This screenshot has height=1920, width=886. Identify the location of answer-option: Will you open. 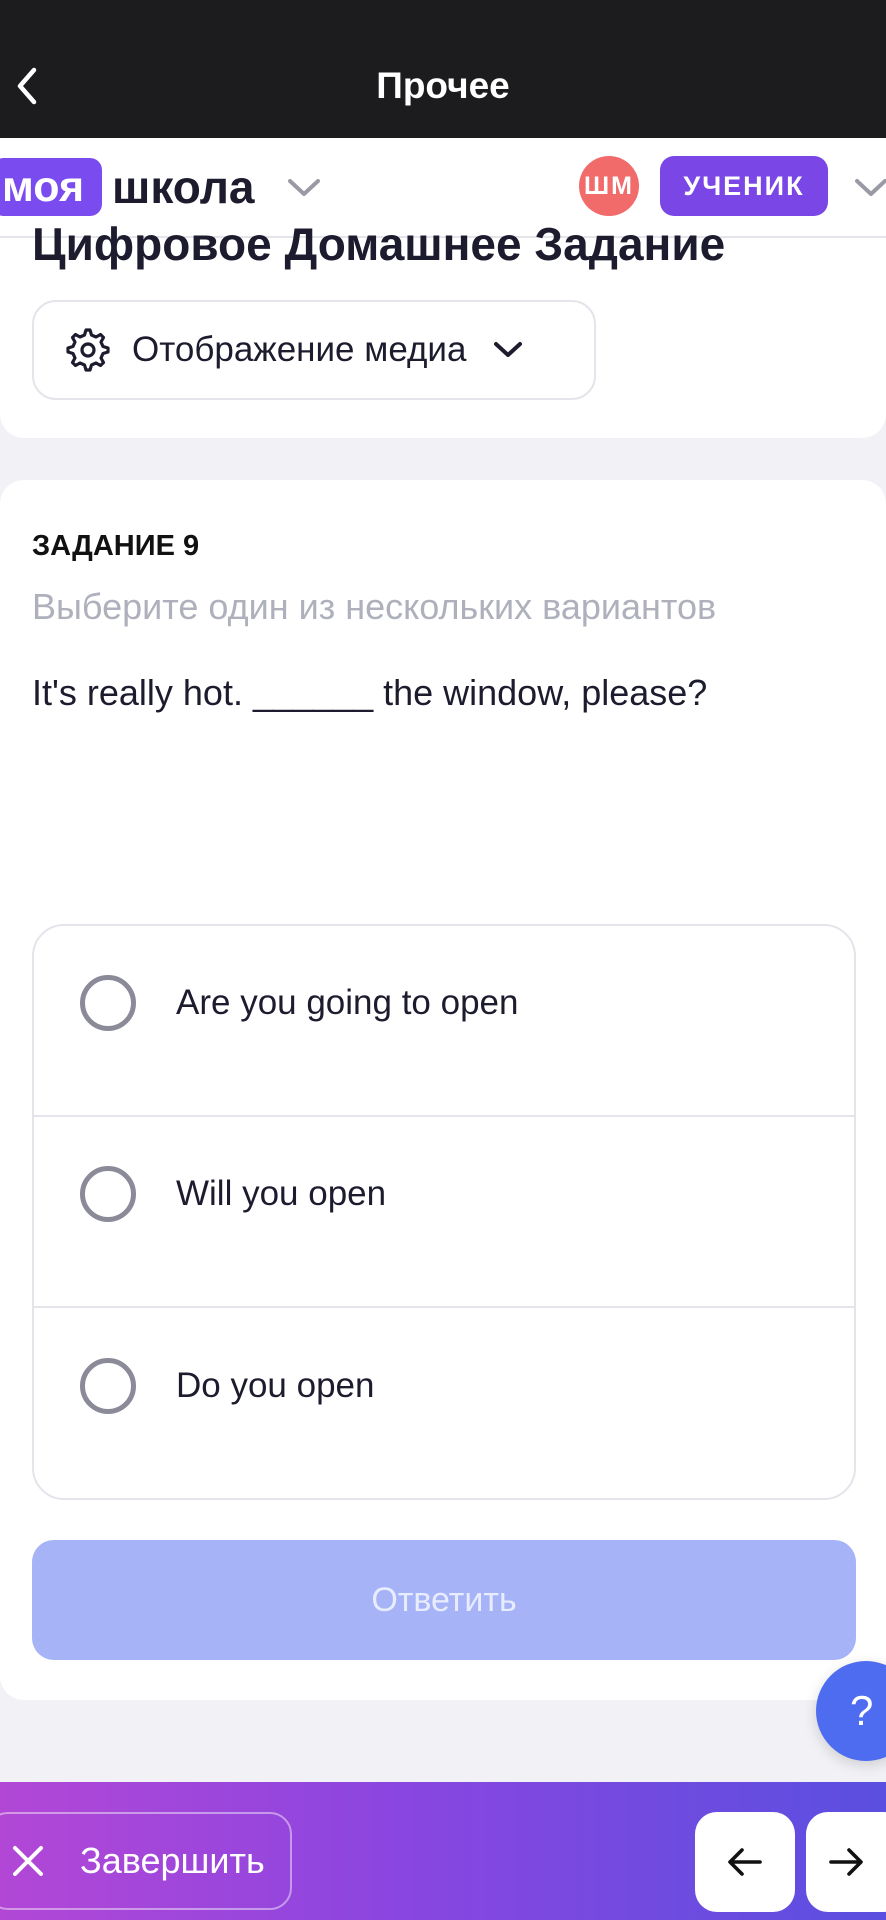
(444, 1212).